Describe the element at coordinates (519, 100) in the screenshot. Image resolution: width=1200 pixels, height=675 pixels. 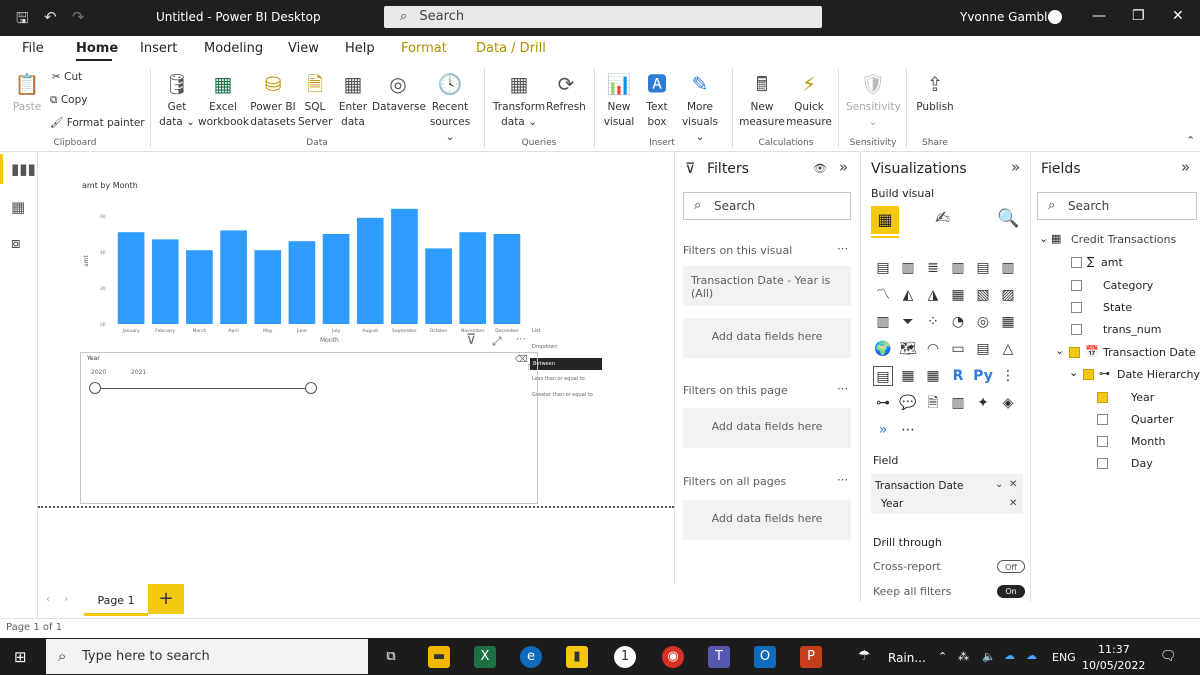
I see `transform-data-button: ▦ Transform data ⌄` at that location.